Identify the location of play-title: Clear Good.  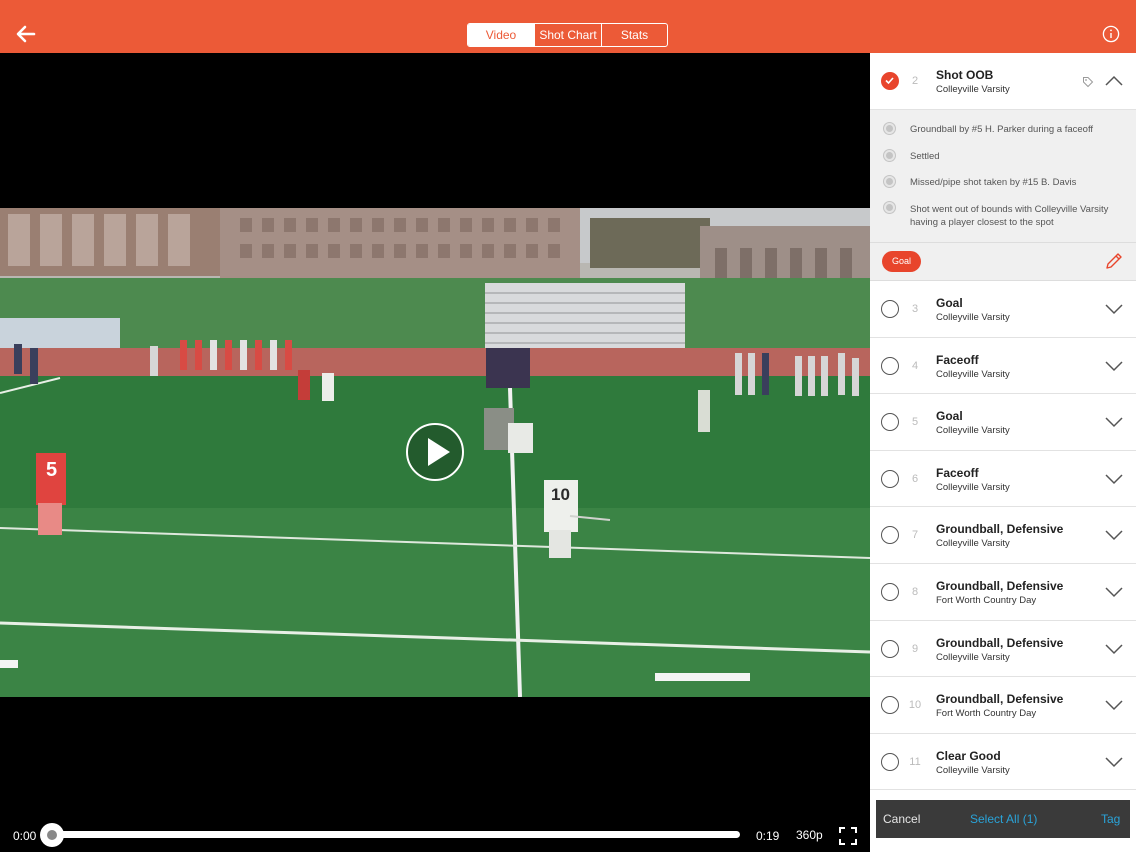
(968, 755).